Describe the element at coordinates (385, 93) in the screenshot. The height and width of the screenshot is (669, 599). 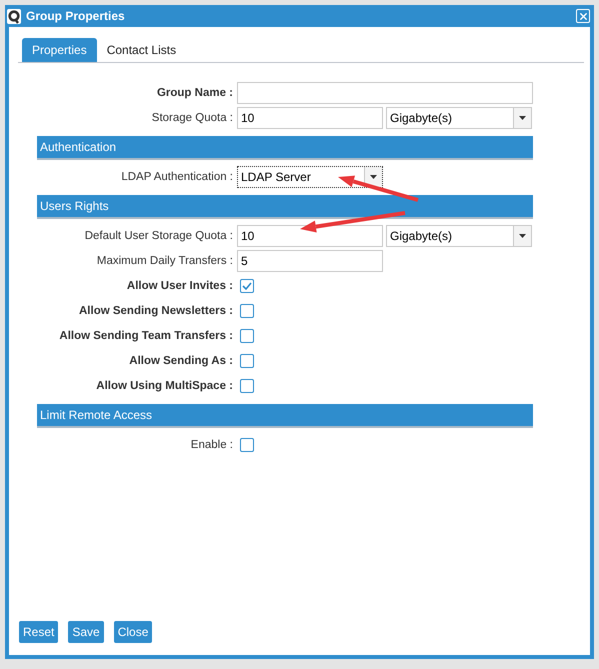
I see `text-field` at that location.